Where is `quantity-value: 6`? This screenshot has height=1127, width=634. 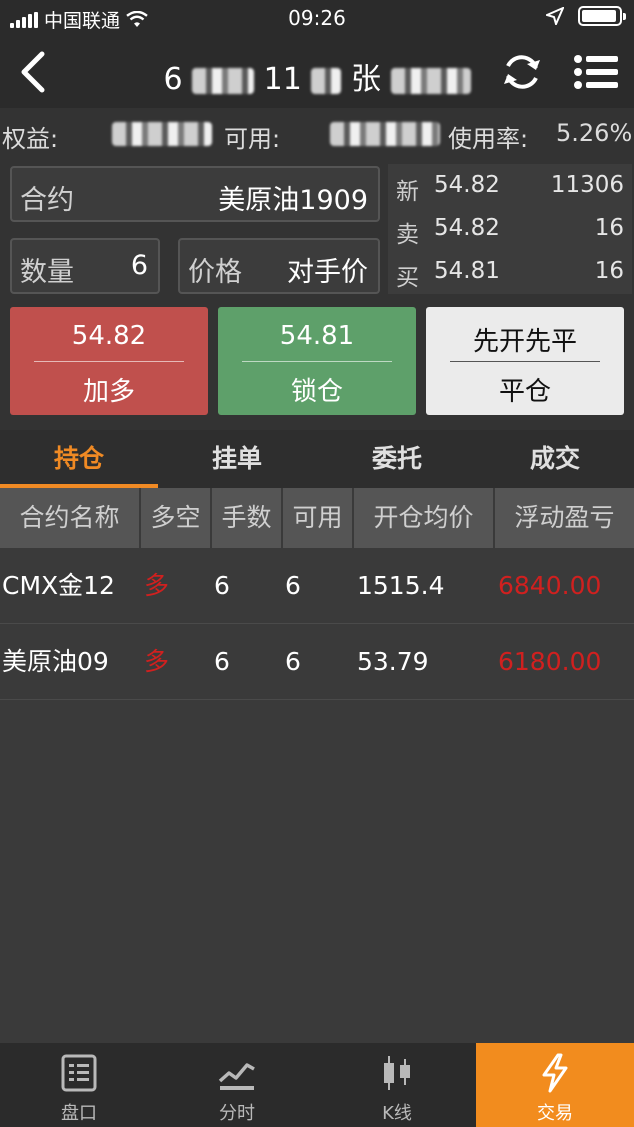
quantity-value: 6 is located at coordinates (139, 265).